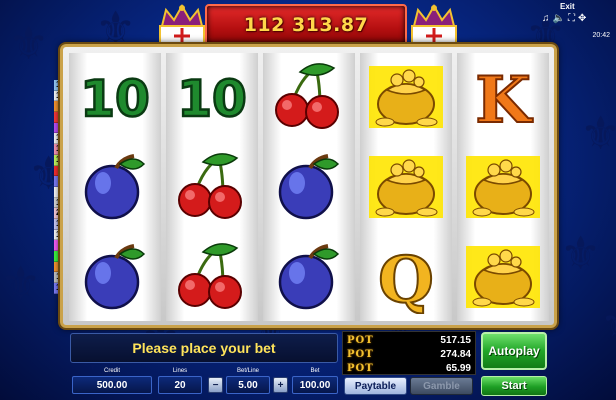 This screenshot has width=616, height=400. I want to click on queen-symbol: Q, so click(406, 277).